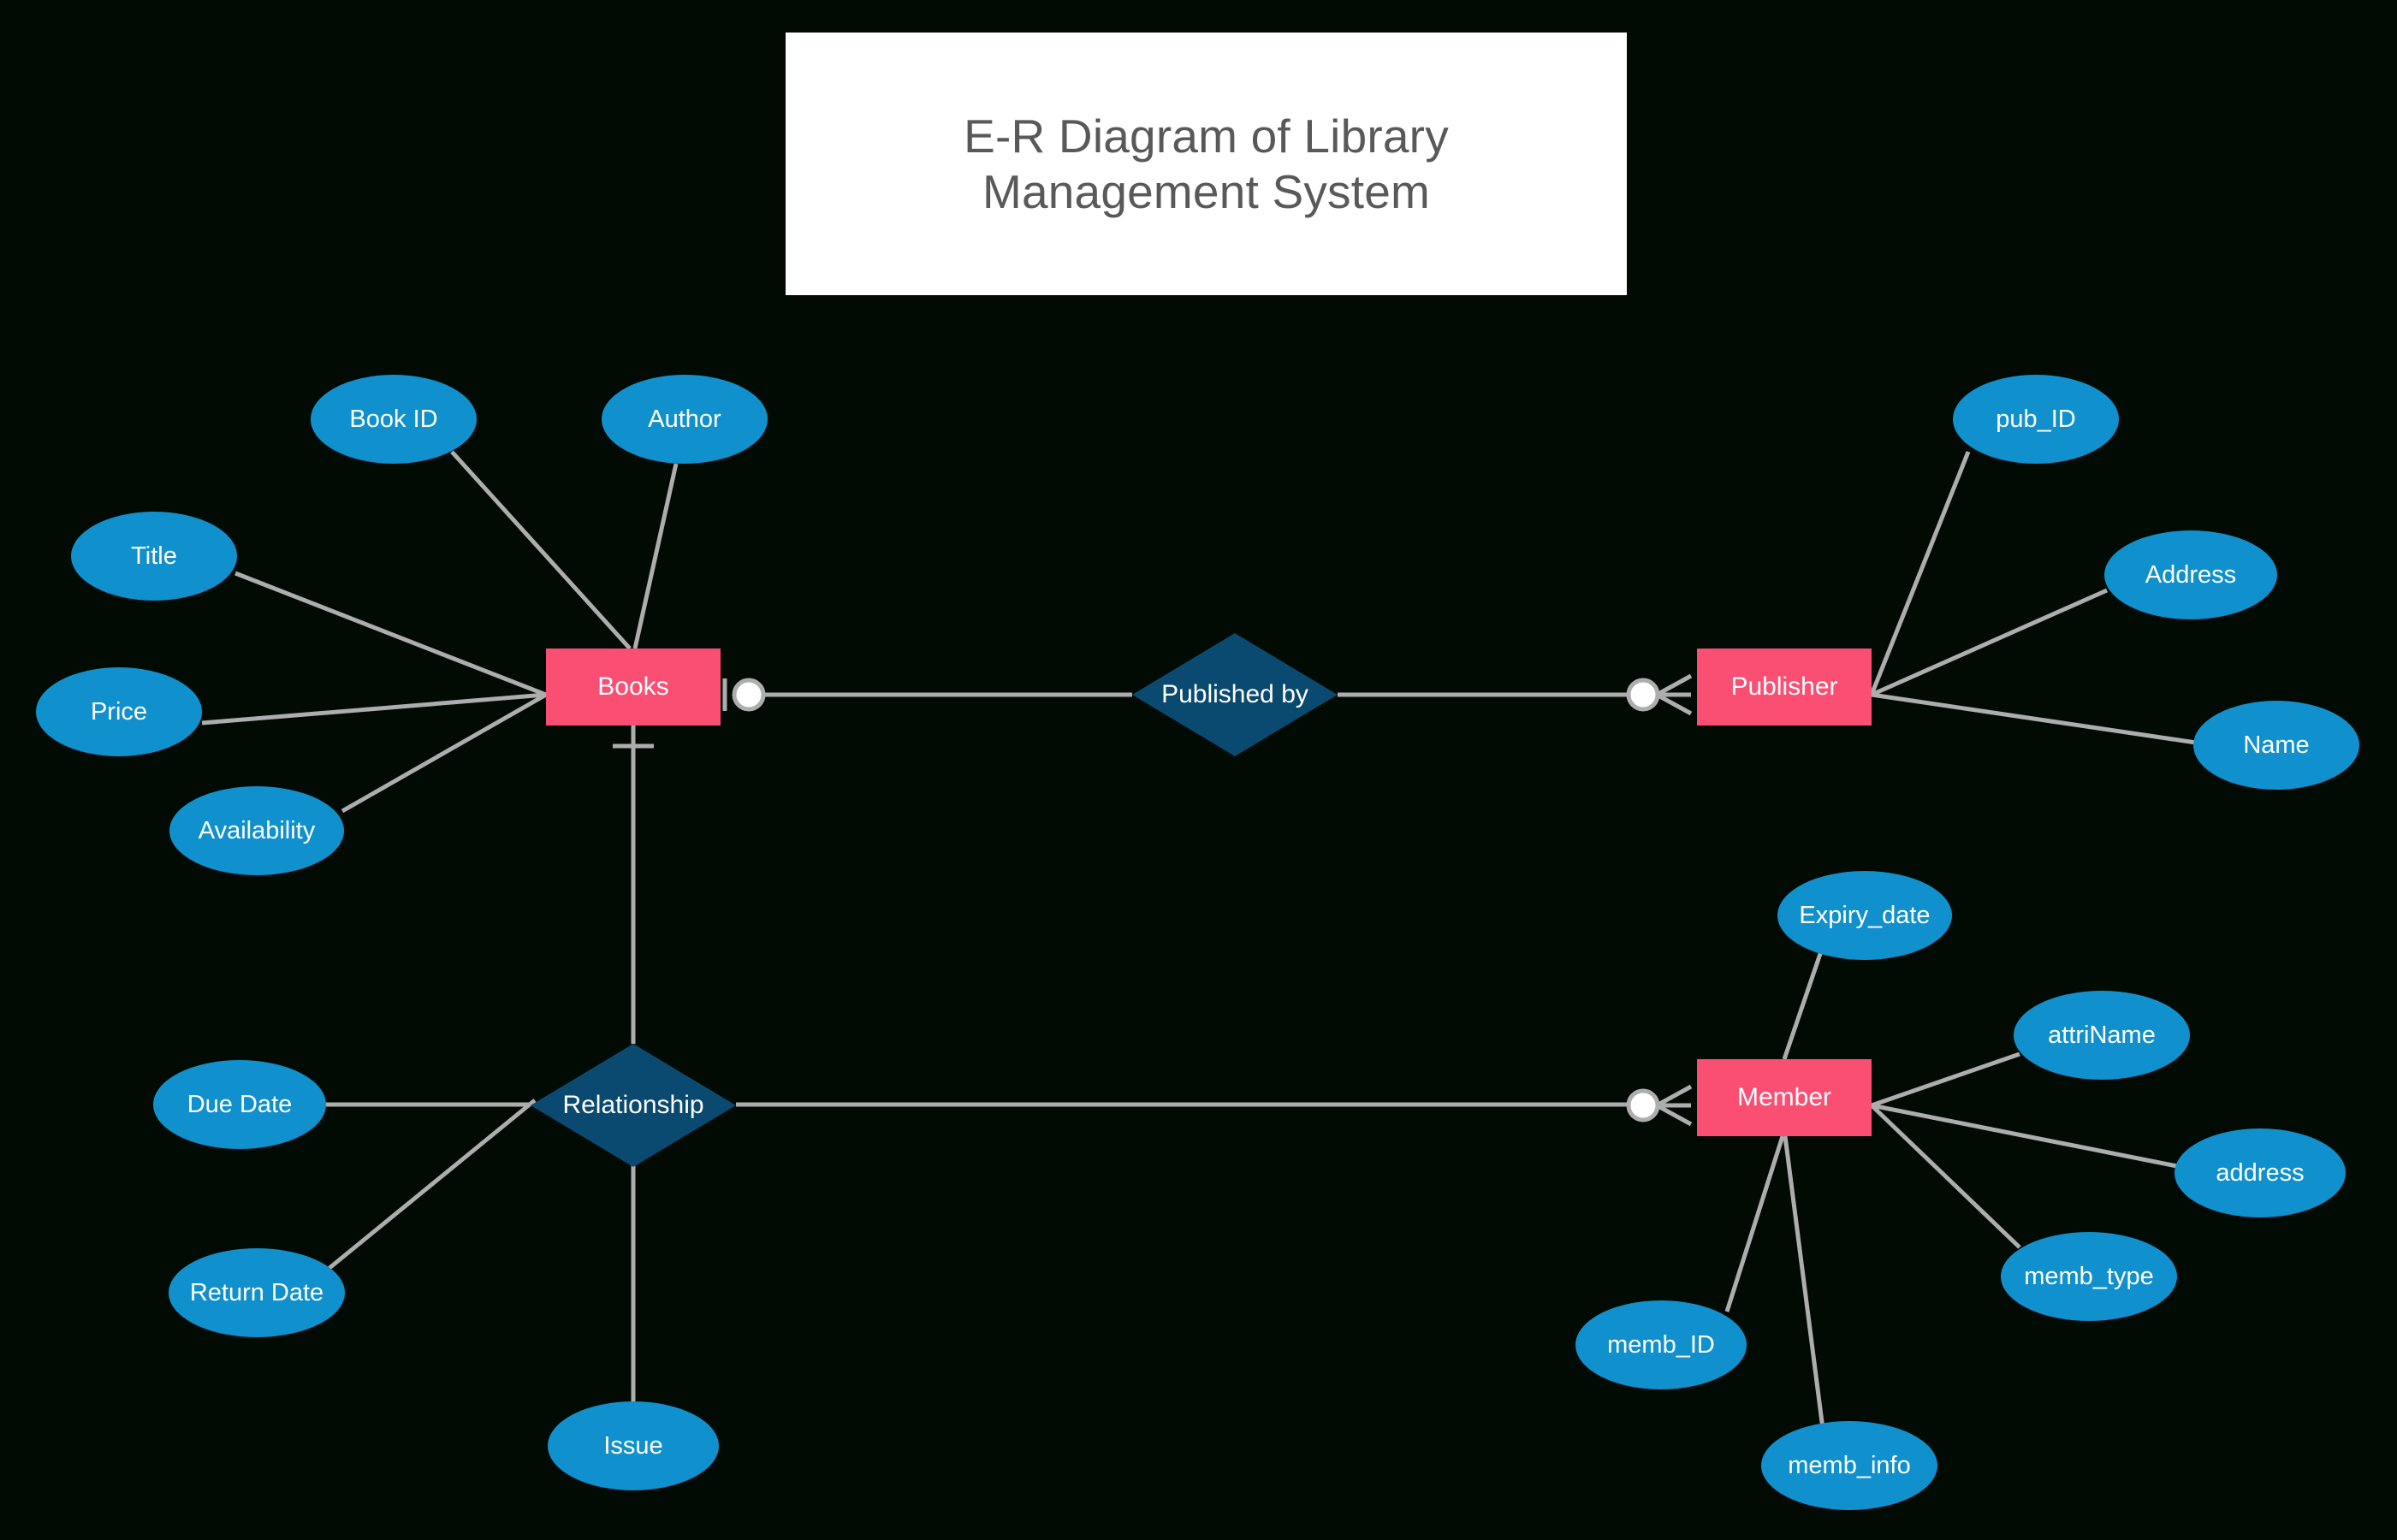 The image size is (2397, 1540). I want to click on diagram-title-box: E-R Diagram of Library Management System, so click(1206, 164).